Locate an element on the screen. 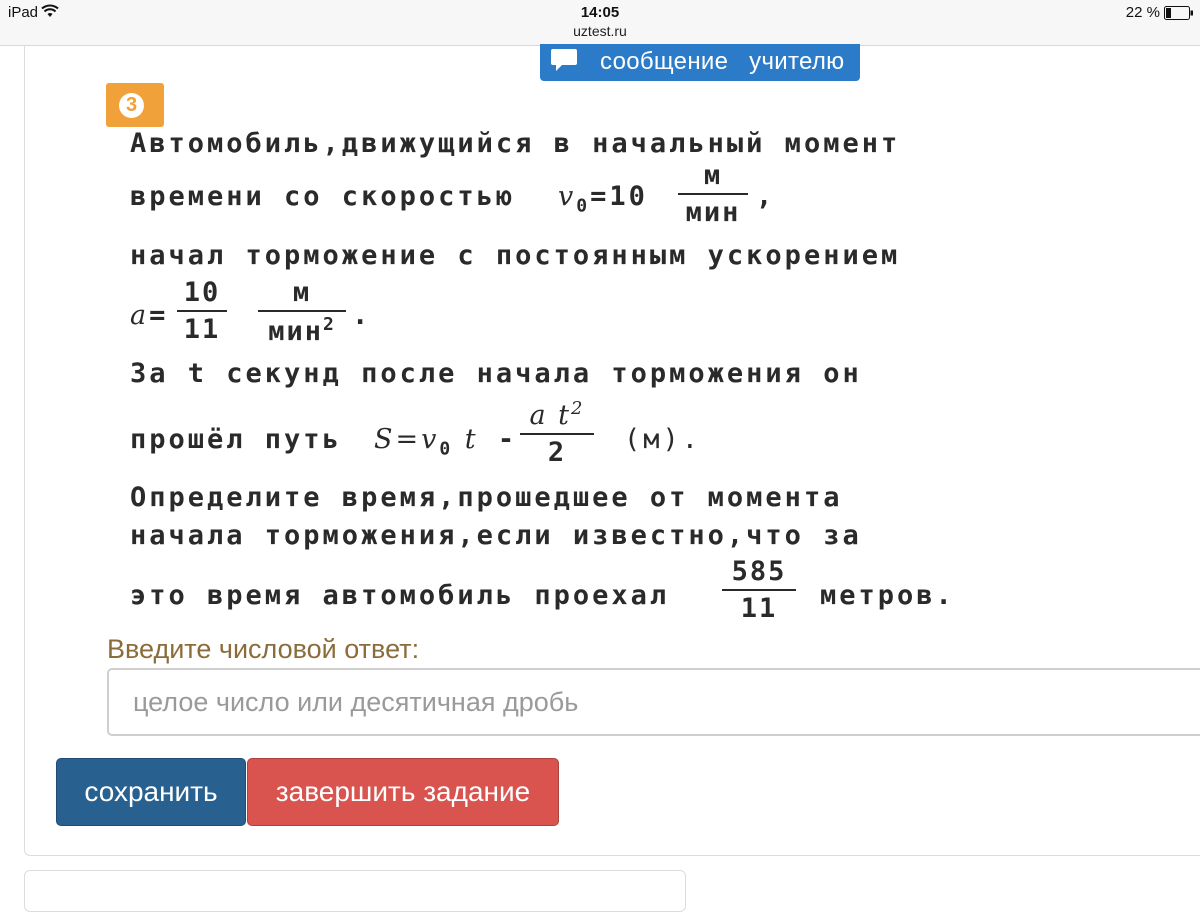 Image resolution: width=1200 pixels, height=912 pixels. a-period: . is located at coordinates (362, 315).